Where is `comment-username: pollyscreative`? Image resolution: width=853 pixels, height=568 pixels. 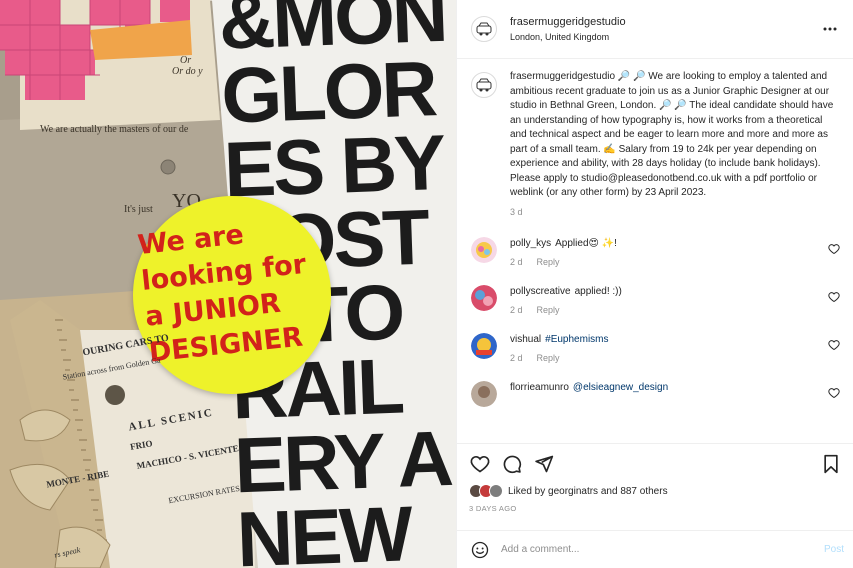 comment-username: pollyscreative is located at coordinates (540, 291).